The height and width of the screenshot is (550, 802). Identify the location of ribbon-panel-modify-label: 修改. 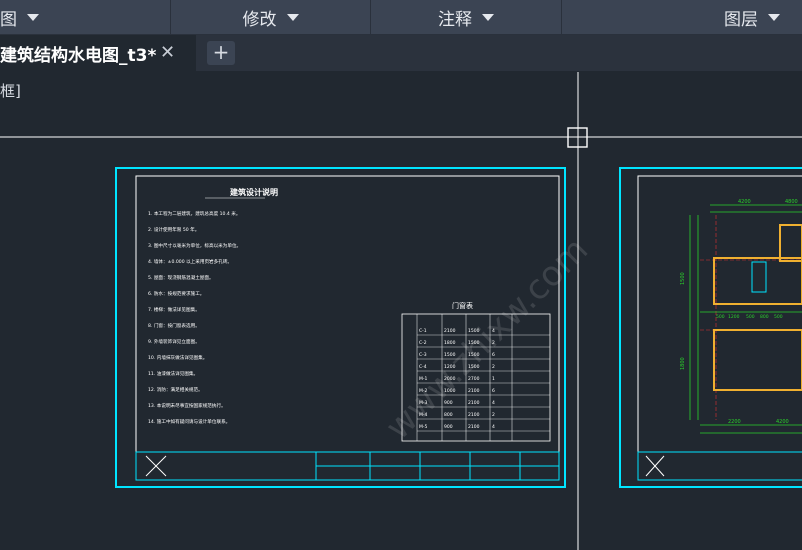
(259, 19).